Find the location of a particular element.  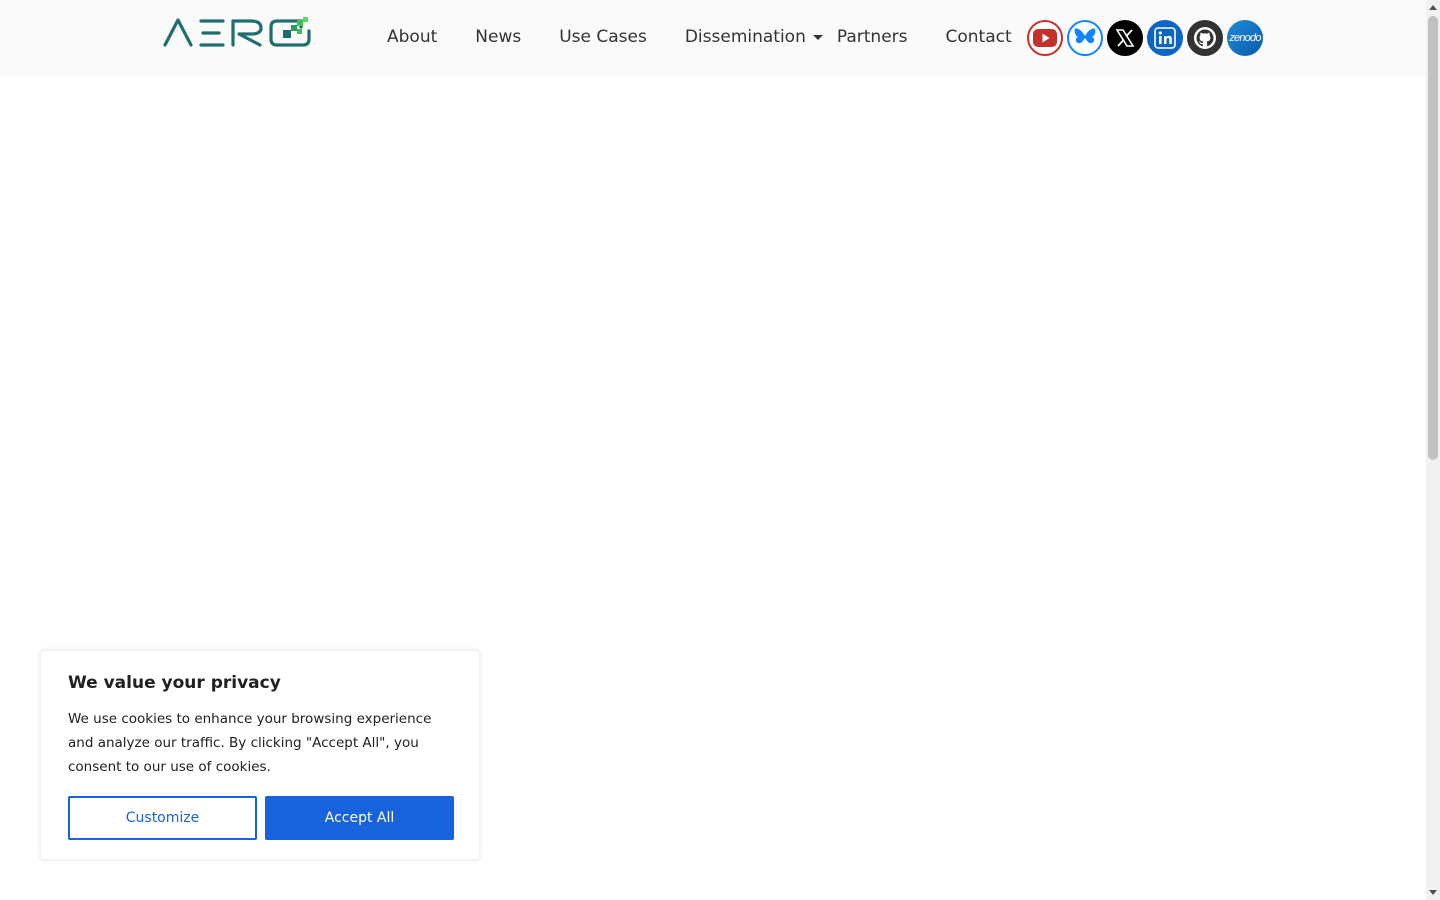

linkedin-icon is located at coordinates (1165, 38).